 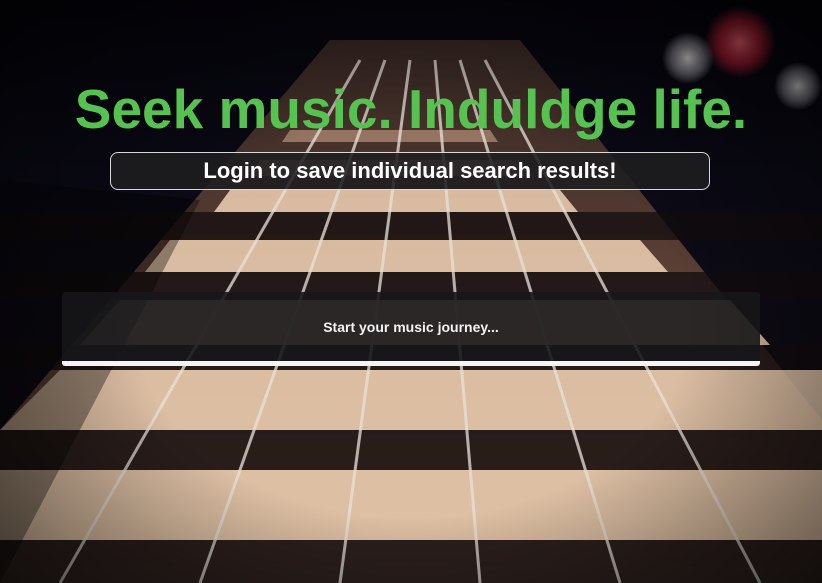 I want to click on search-form, so click(x=411, y=329).